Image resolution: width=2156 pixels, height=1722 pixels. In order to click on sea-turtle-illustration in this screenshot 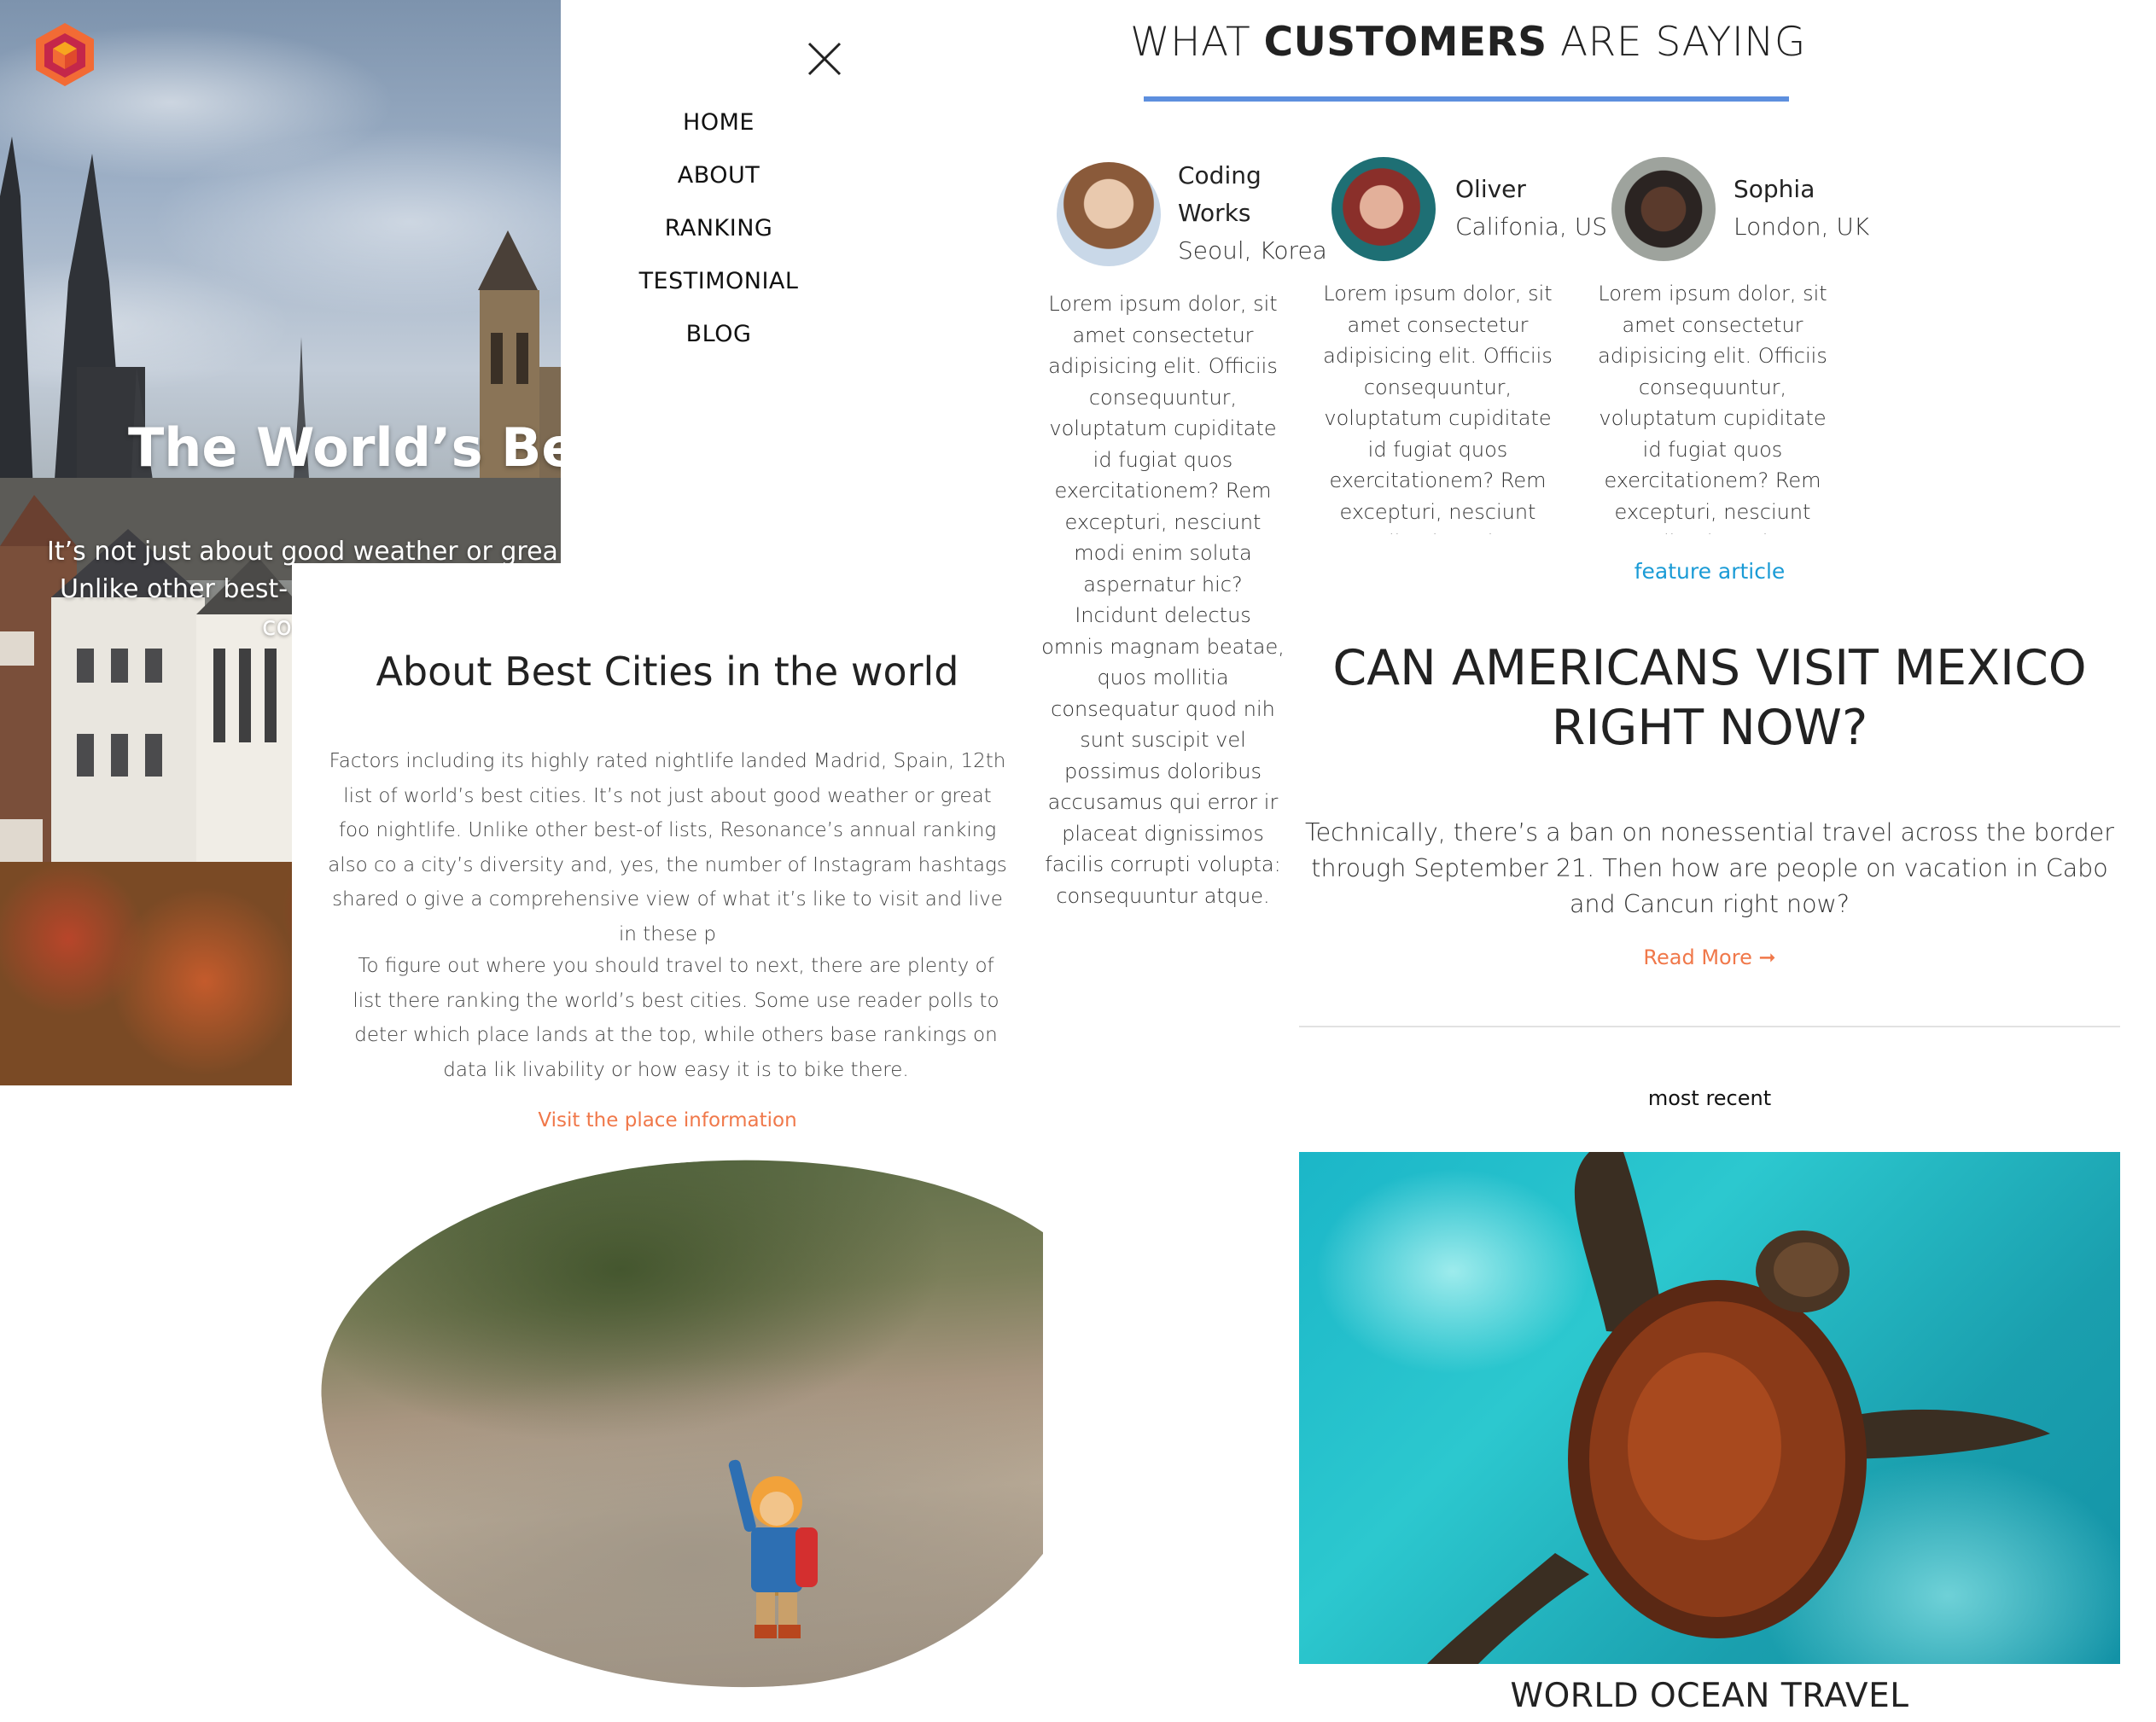, I will do `click(1738, 1408)`.